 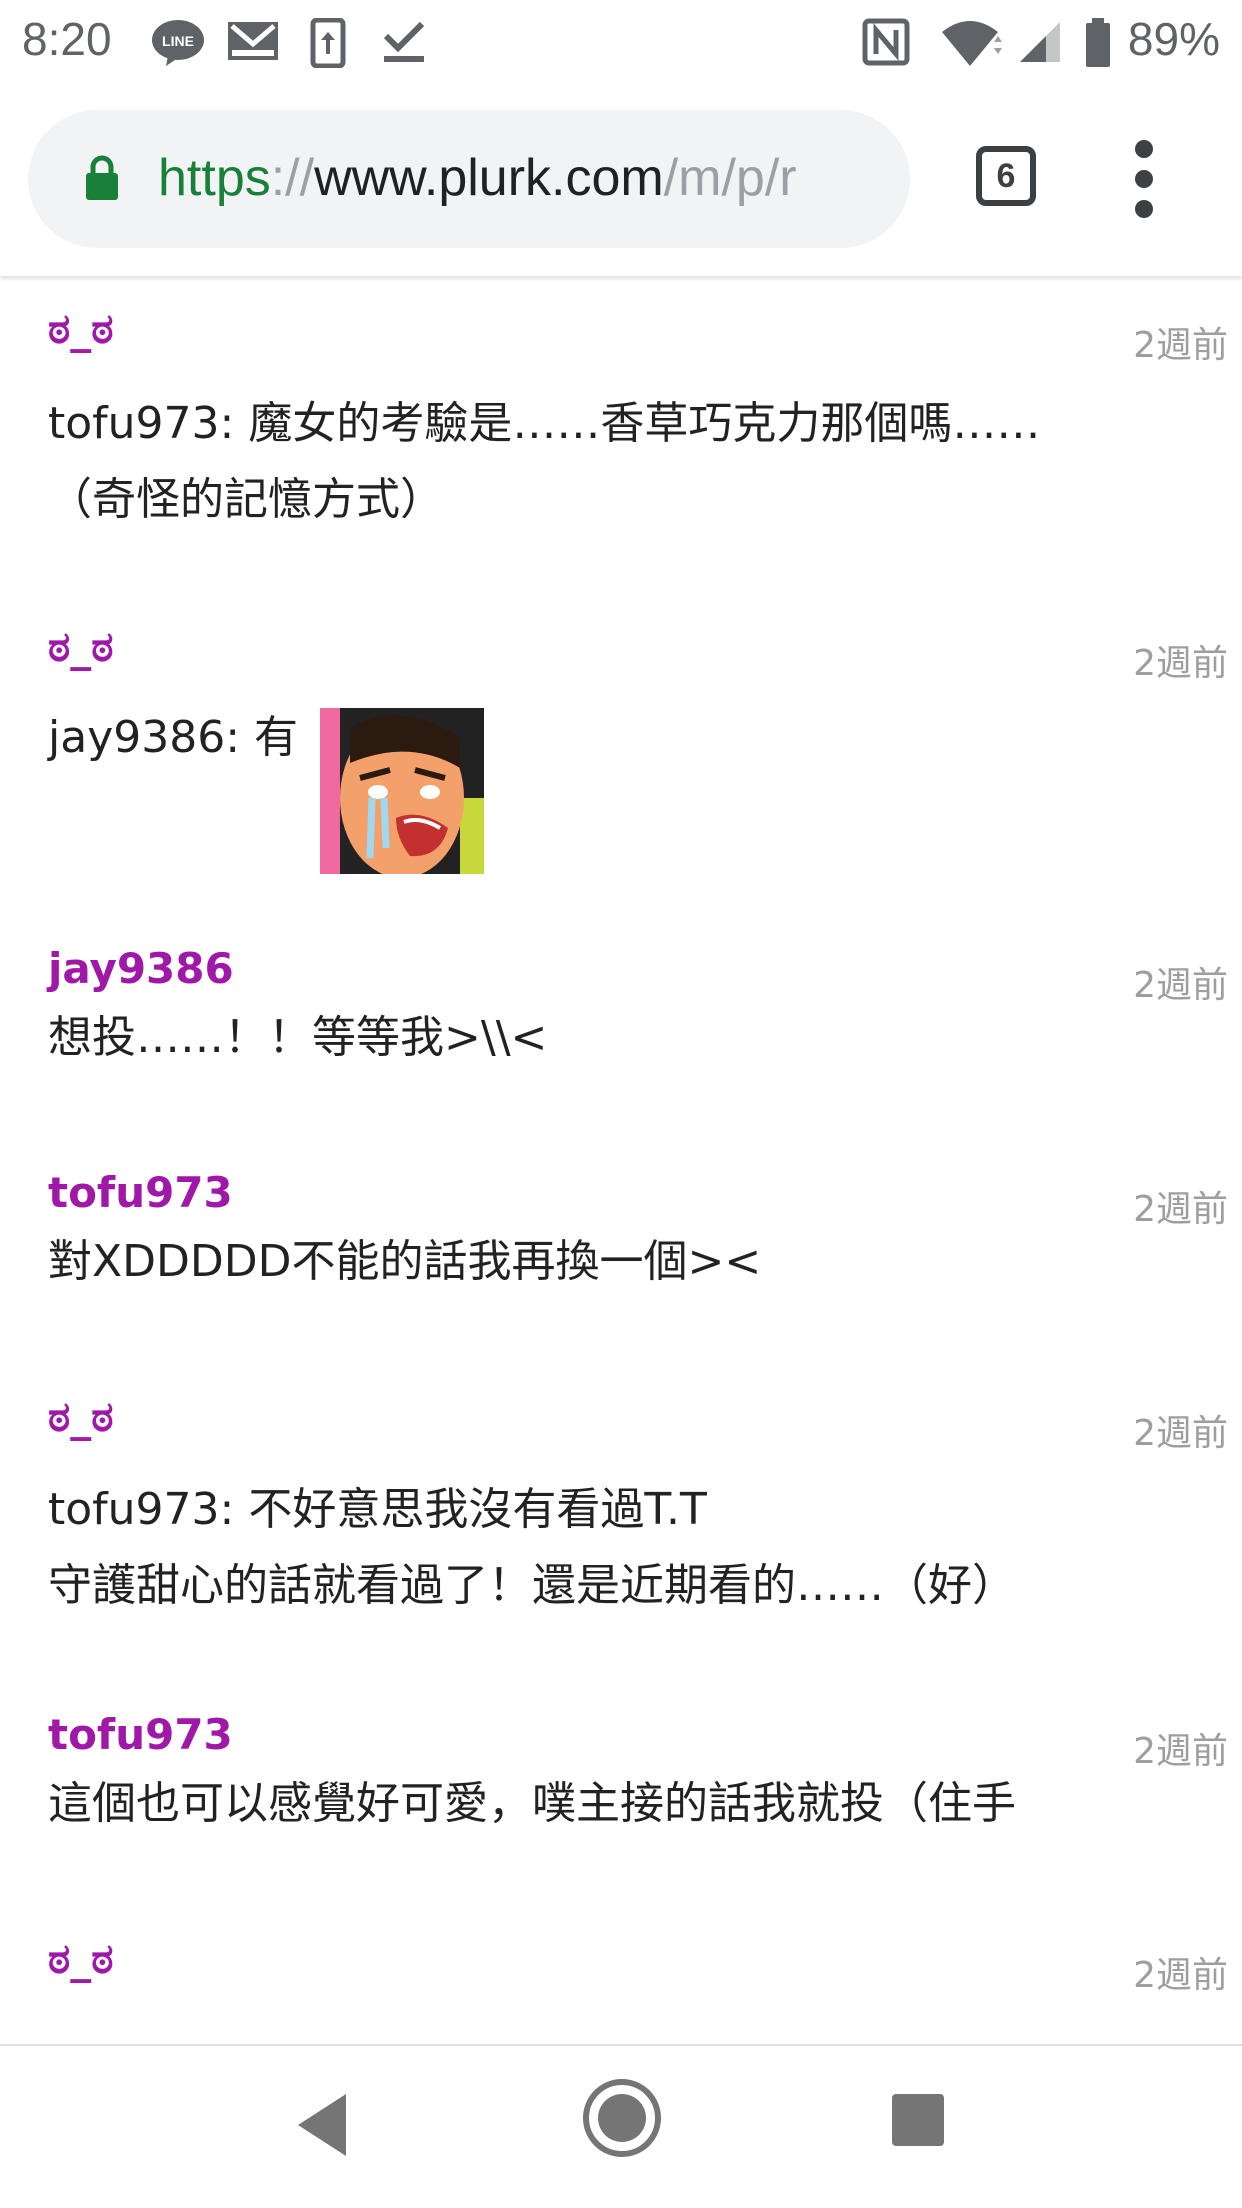 What do you see at coordinates (402, 791) in the screenshot?
I see `crying-face-emoticon` at bounding box center [402, 791].